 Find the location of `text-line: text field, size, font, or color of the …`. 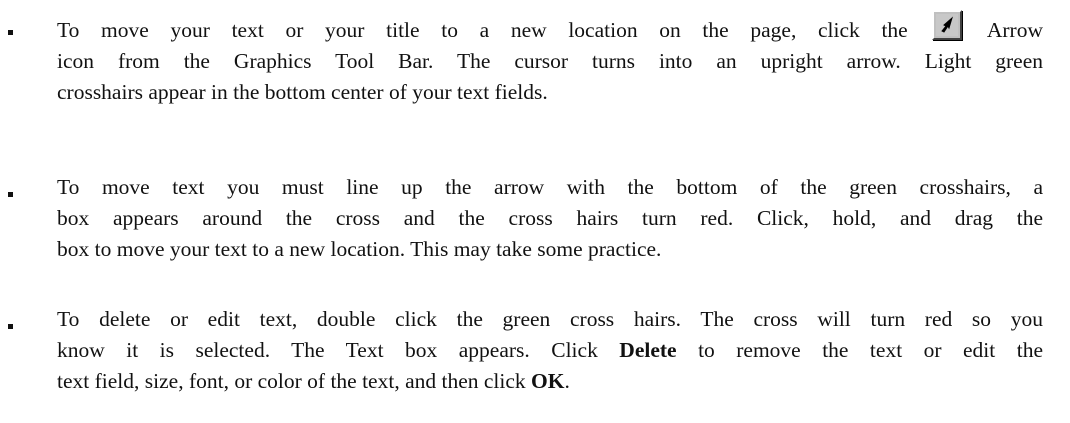

text-line: text field, size, font, or color of the … is located at coordinates (550, 381).